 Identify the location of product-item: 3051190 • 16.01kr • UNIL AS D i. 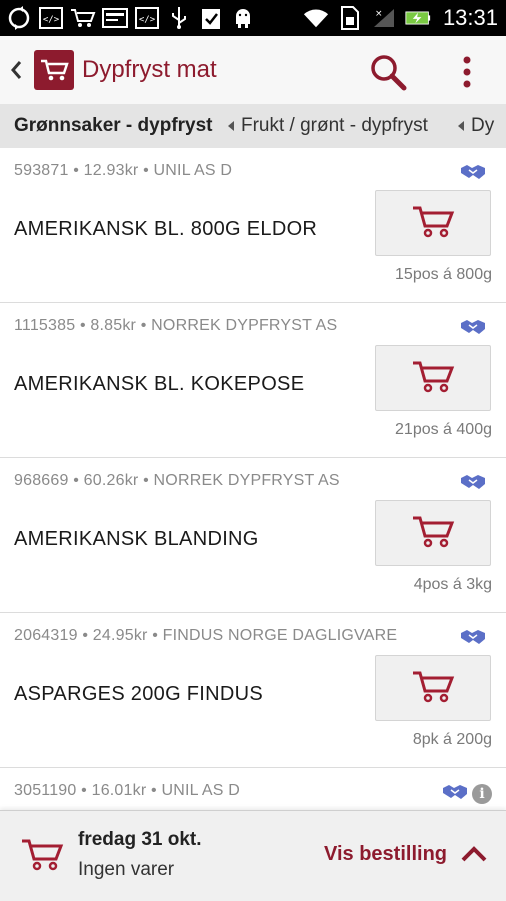
(253, 789).